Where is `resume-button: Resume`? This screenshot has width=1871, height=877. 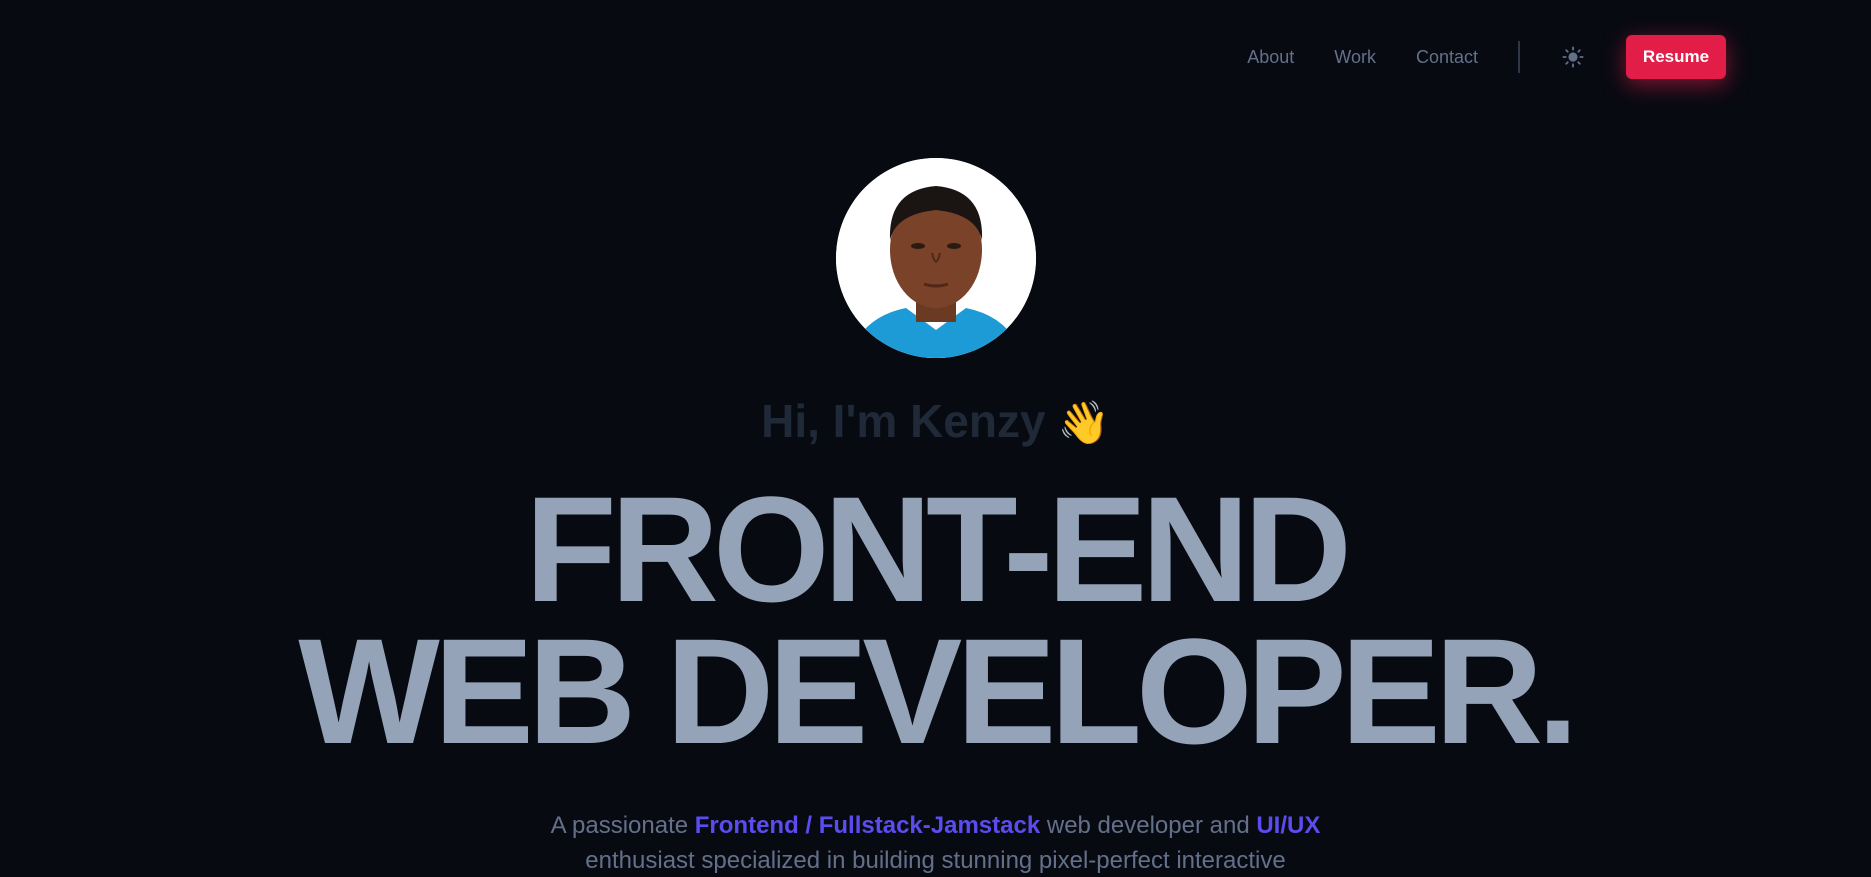
resume-button: Resume is located at coordinates (1676, 57).